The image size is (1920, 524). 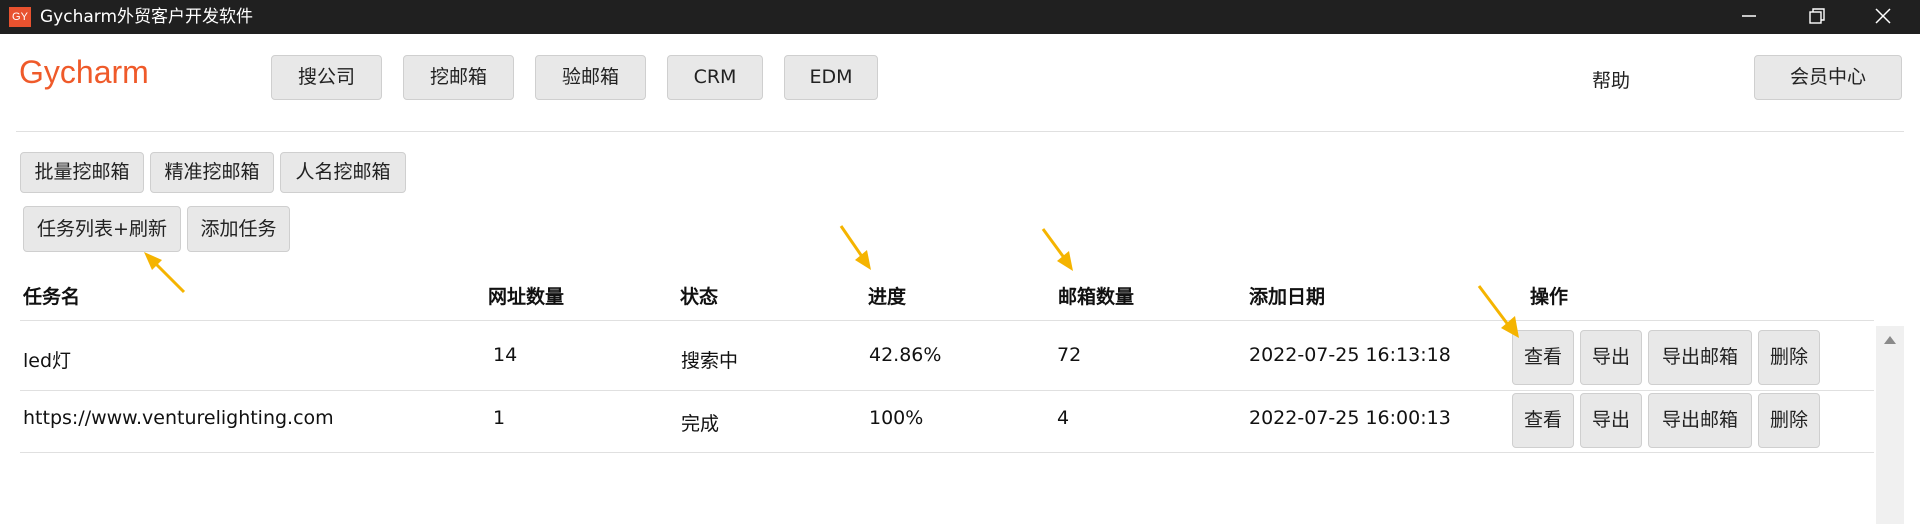 What do you see at coordinates (52, 297) in the screenshot?
I see `column-header-task-name: 任务名` at bounding box center [52, 297].